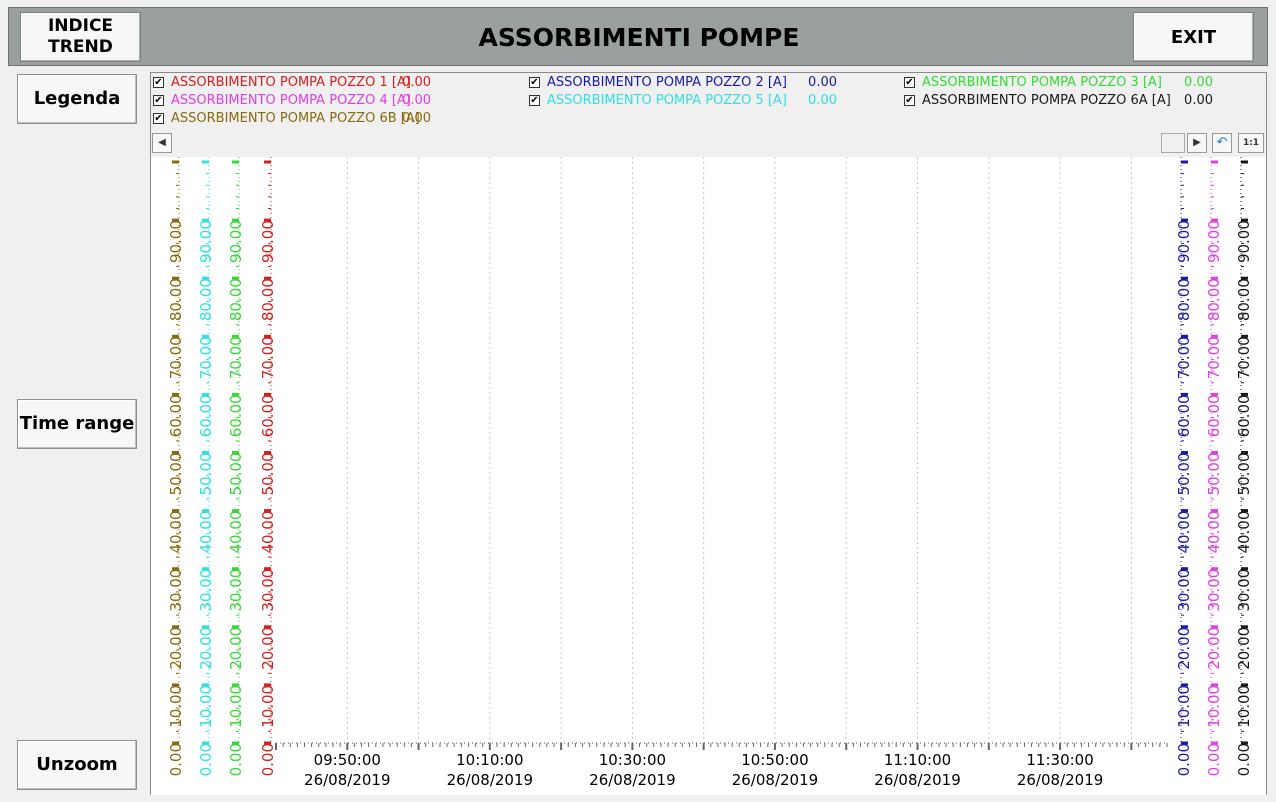 The width and height of the screenshot is (1276, 802). What do you see at coordinates (1193, 37) in the screenshot?
I see `exit-button: EXIT` at bounding box center [1193, 37].